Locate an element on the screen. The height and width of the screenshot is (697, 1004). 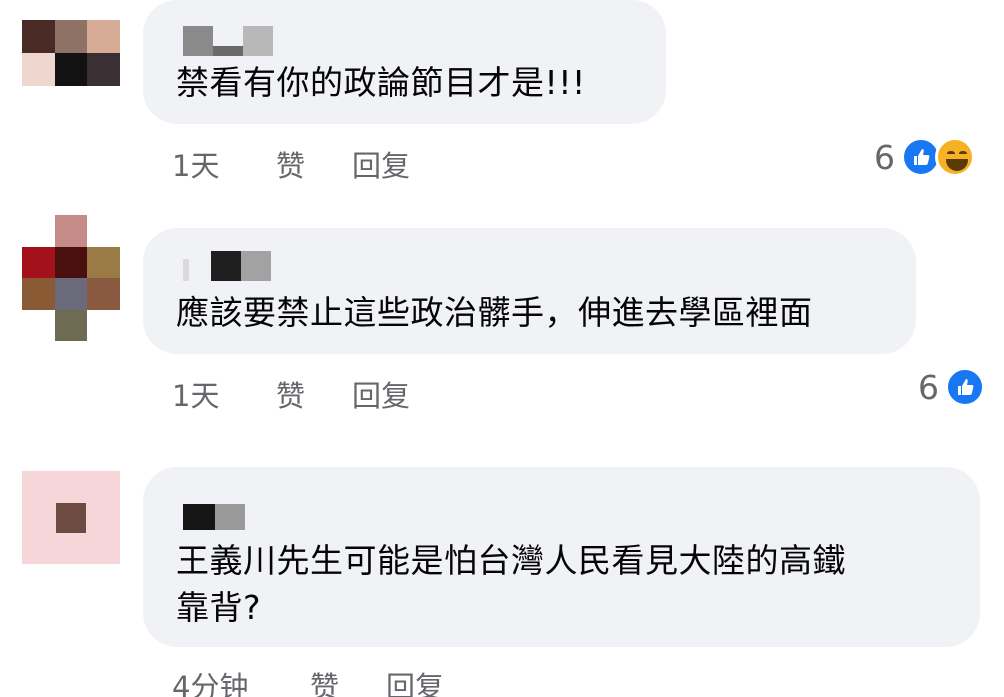
comment-text-line-2: 靠背? is located at coordinates (219, 607).